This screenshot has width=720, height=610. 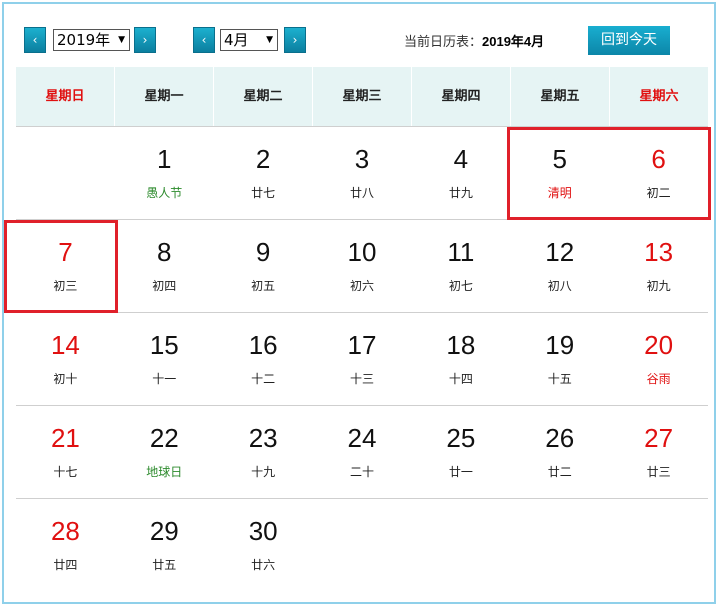 I want to click on weekday-sunday: 星期日, so click(x=65, y=96).